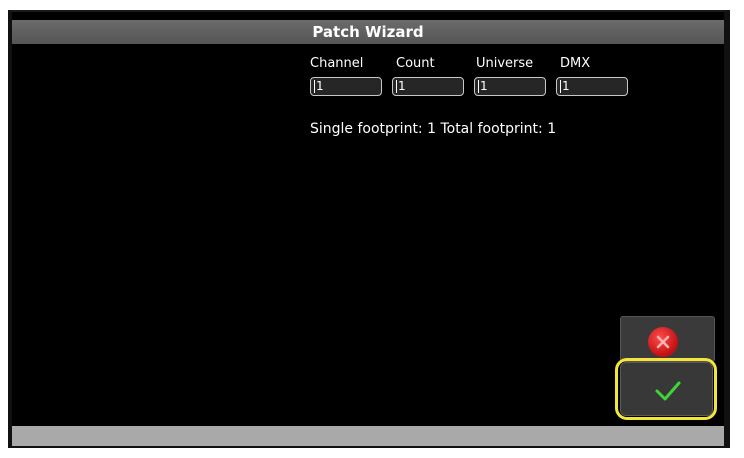 The width and height of the screenshot is (744, 458). Describe the element at coordinates (337, 63) in the screenshot. I see `channel-label: Channel` at that location.